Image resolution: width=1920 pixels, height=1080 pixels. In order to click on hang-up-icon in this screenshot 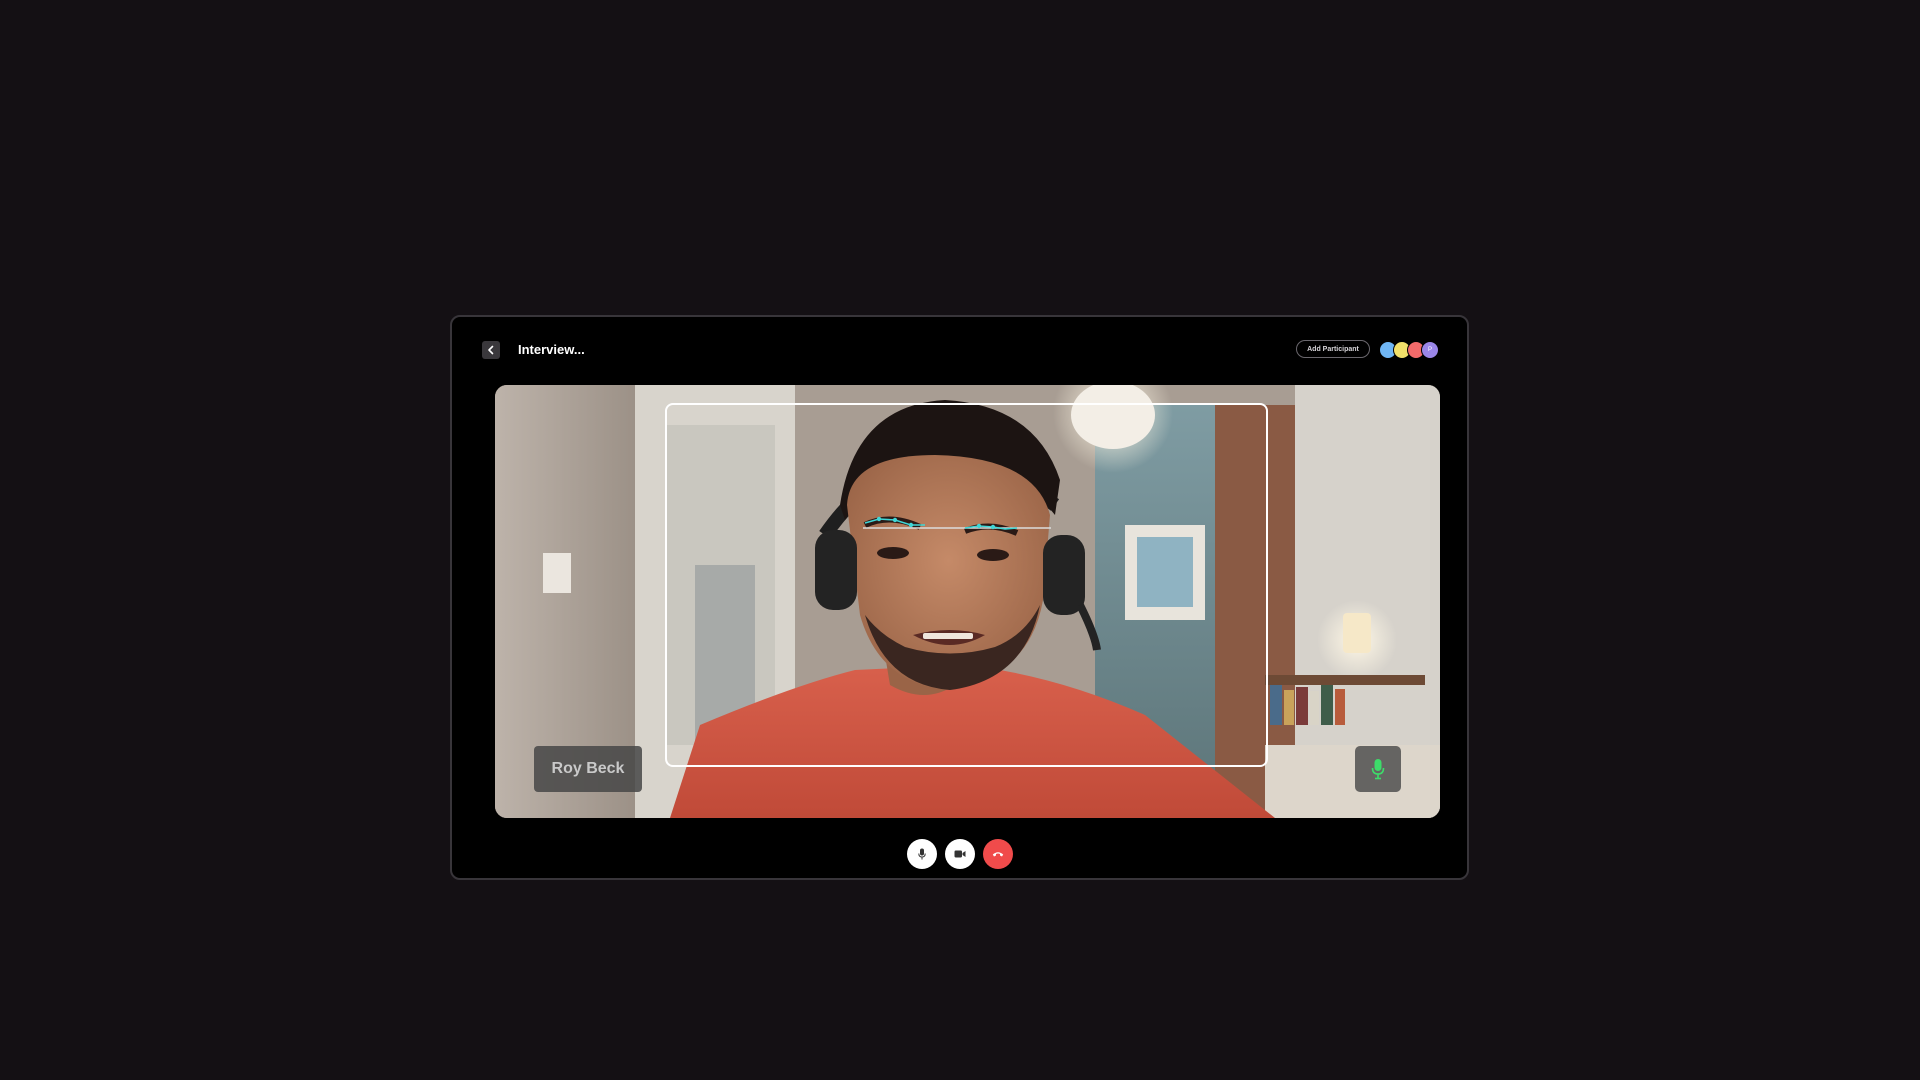, I will do `click(998, 854)`.